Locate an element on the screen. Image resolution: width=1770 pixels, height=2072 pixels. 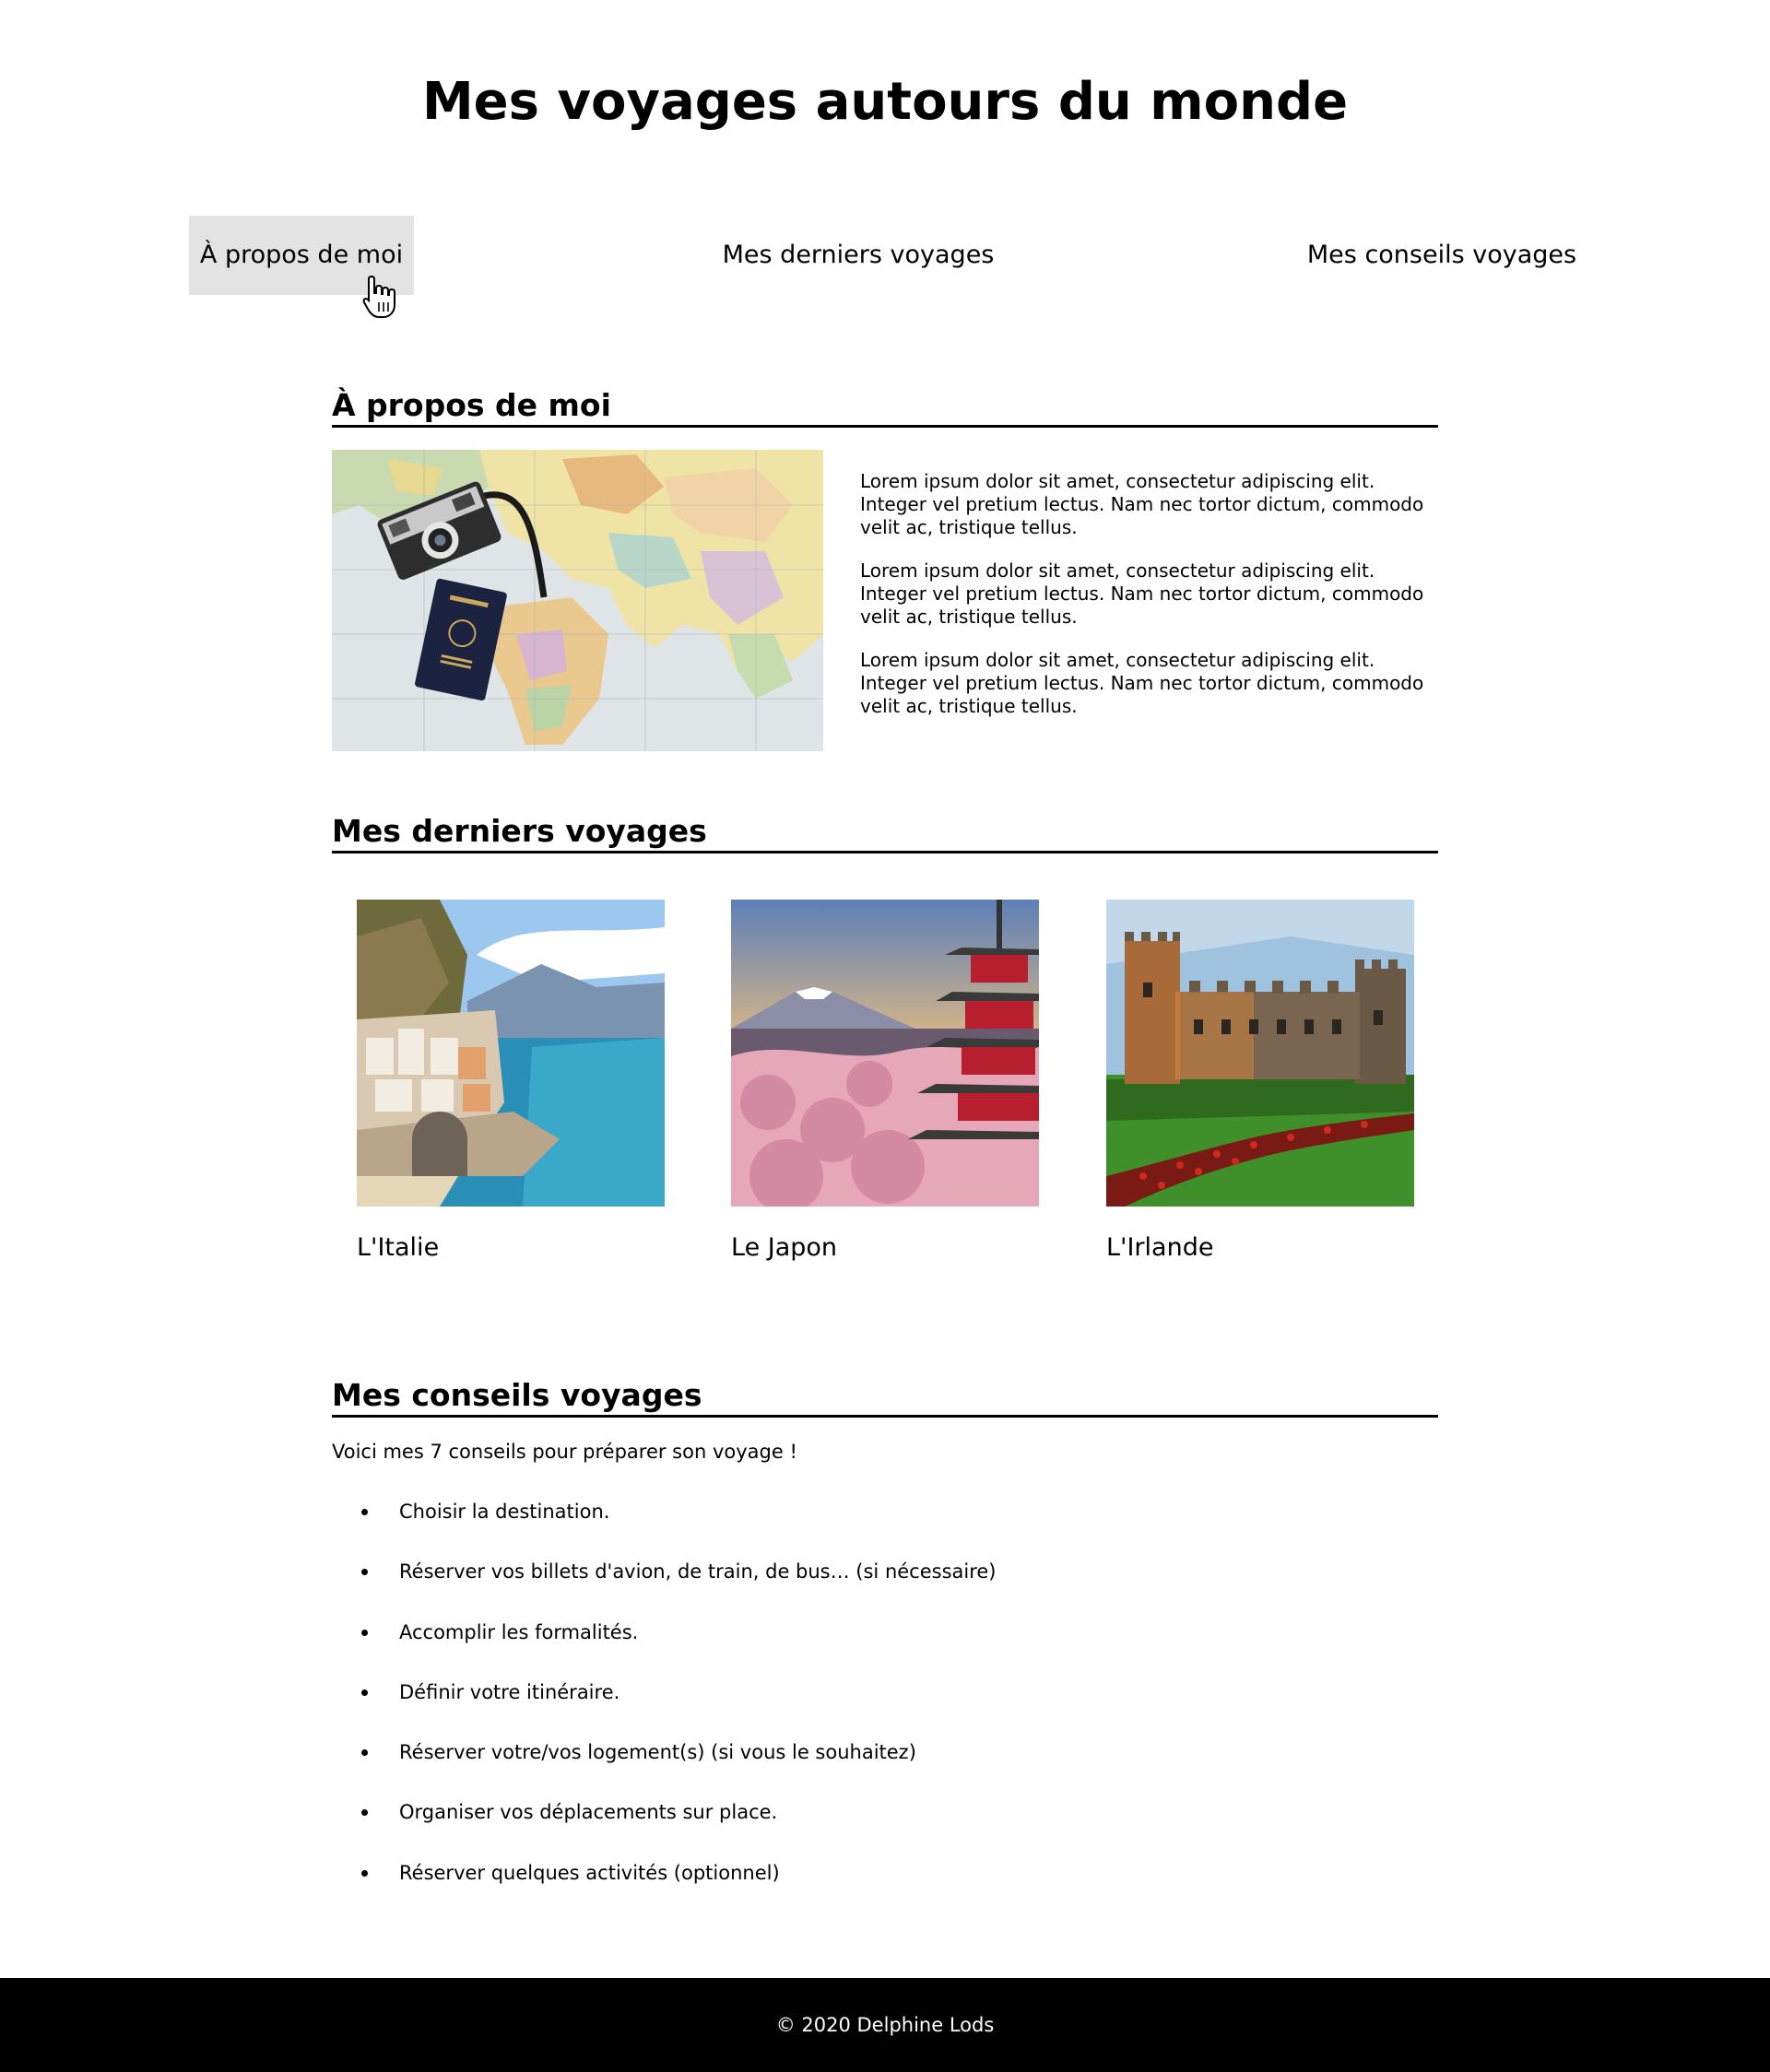
castle-photo is located at coordinates (1260, 1053).